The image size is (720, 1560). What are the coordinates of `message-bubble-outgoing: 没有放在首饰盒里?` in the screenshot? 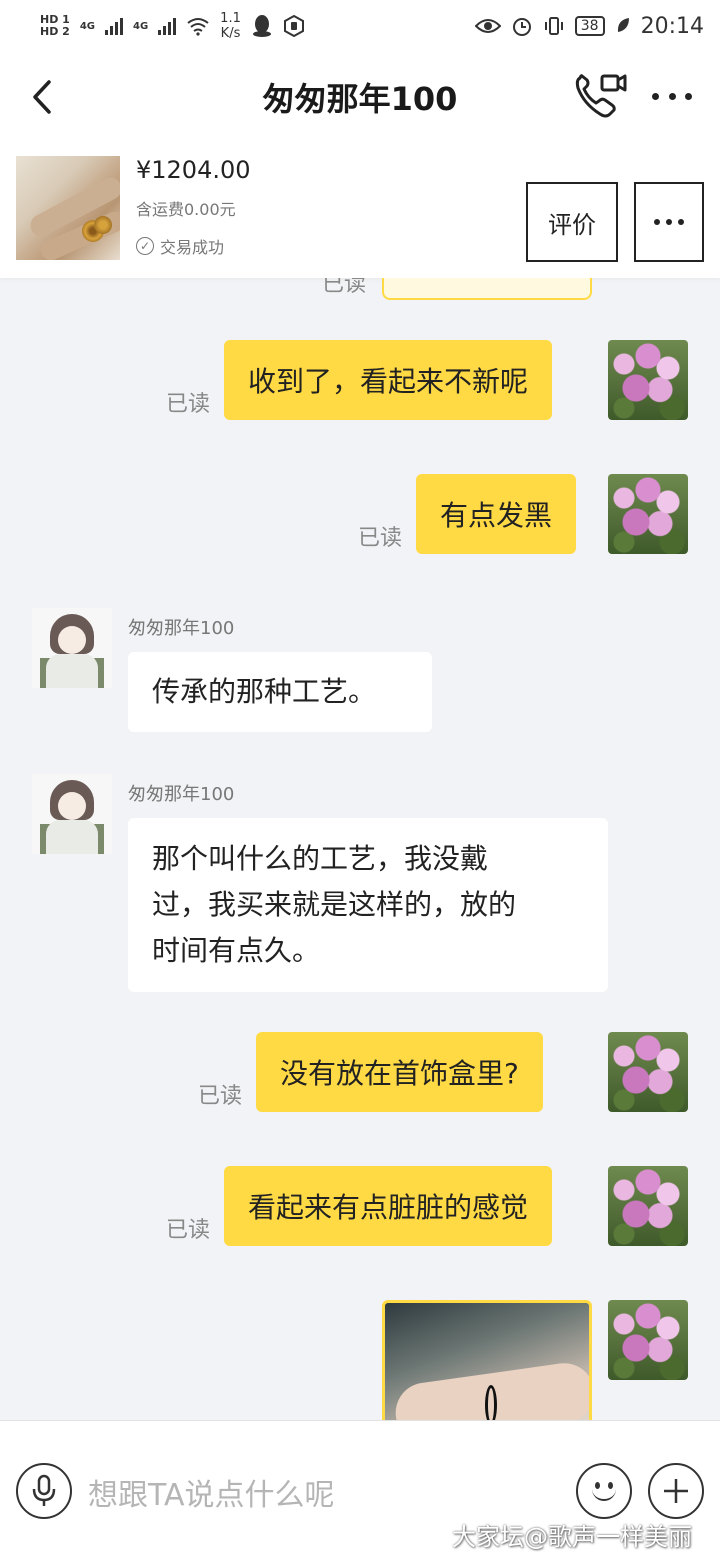 It's located at (399, 1072).